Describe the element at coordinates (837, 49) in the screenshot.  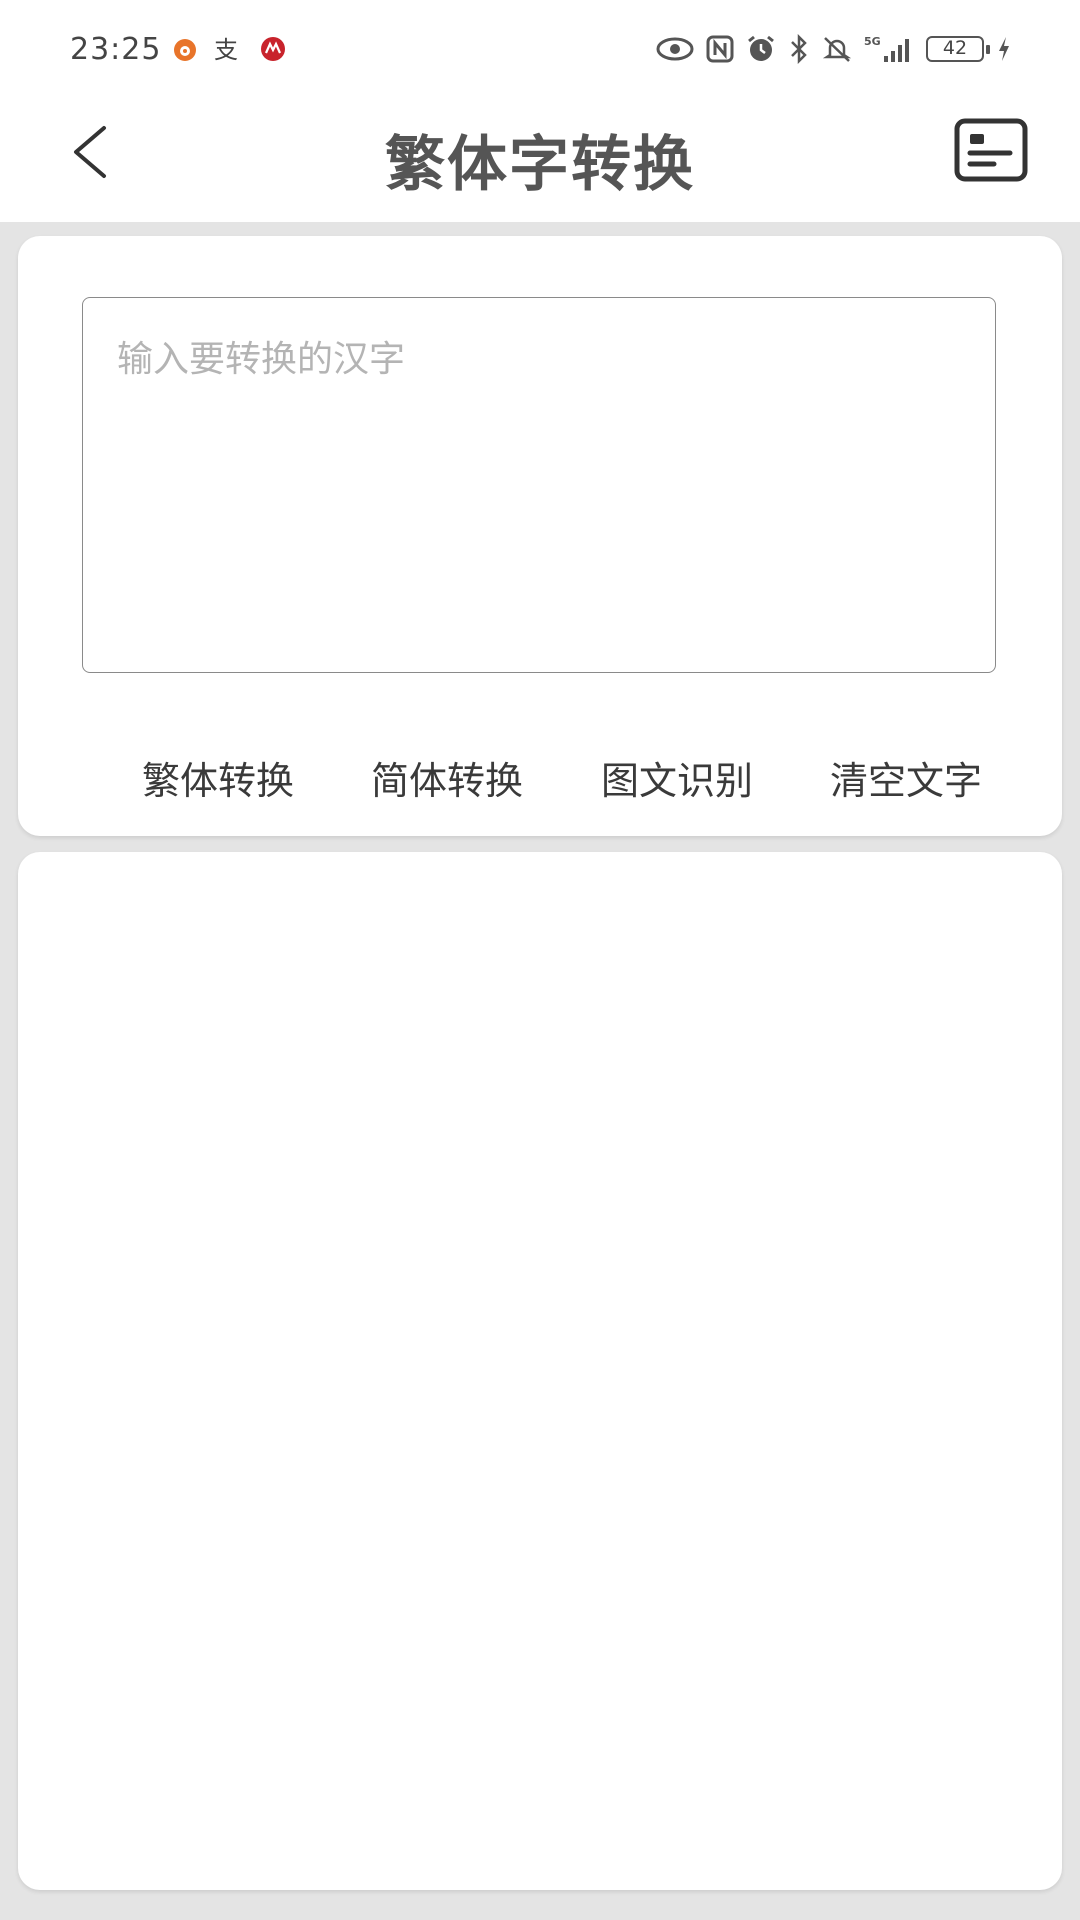
I see `mute-icon` at that location.